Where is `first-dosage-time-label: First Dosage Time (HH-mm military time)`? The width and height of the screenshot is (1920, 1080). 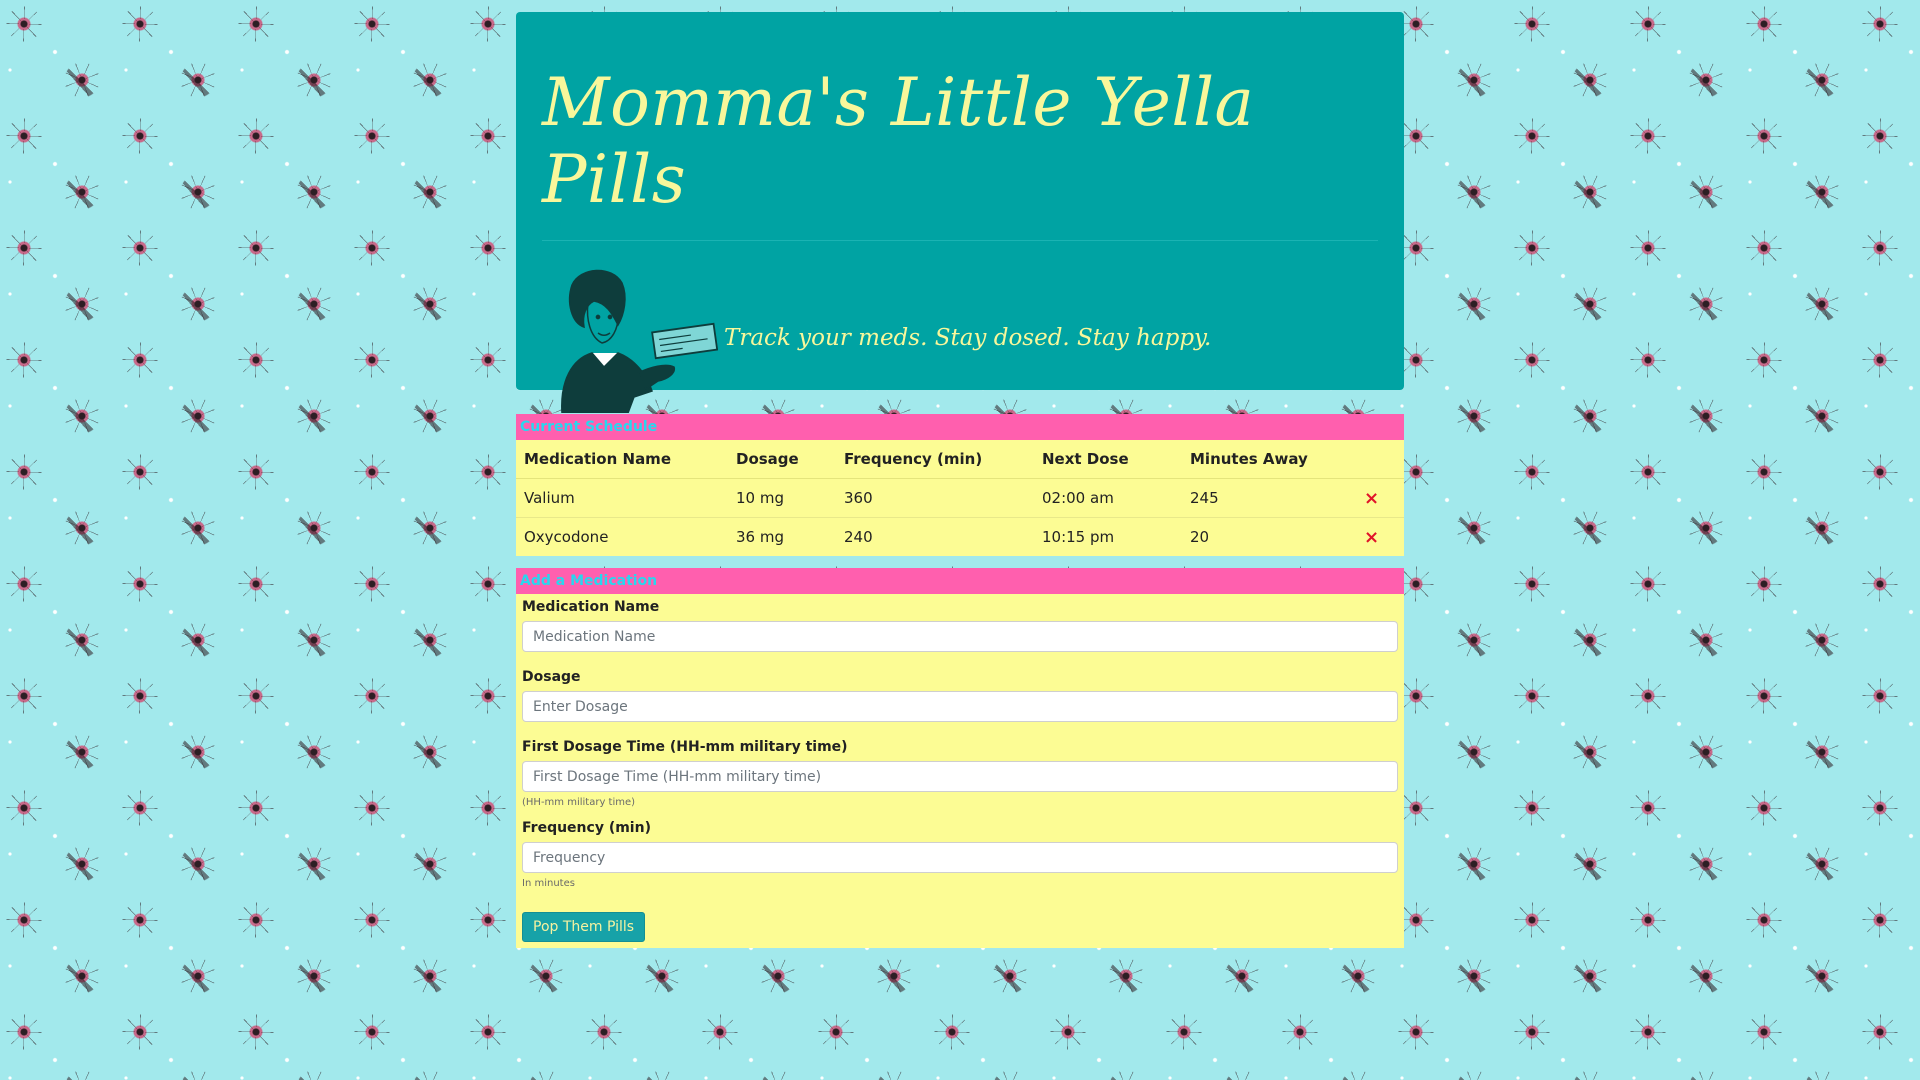
first-dosage-time-label: First Dosage Time (HH-mm military time) is located at coordinates (685, 747).